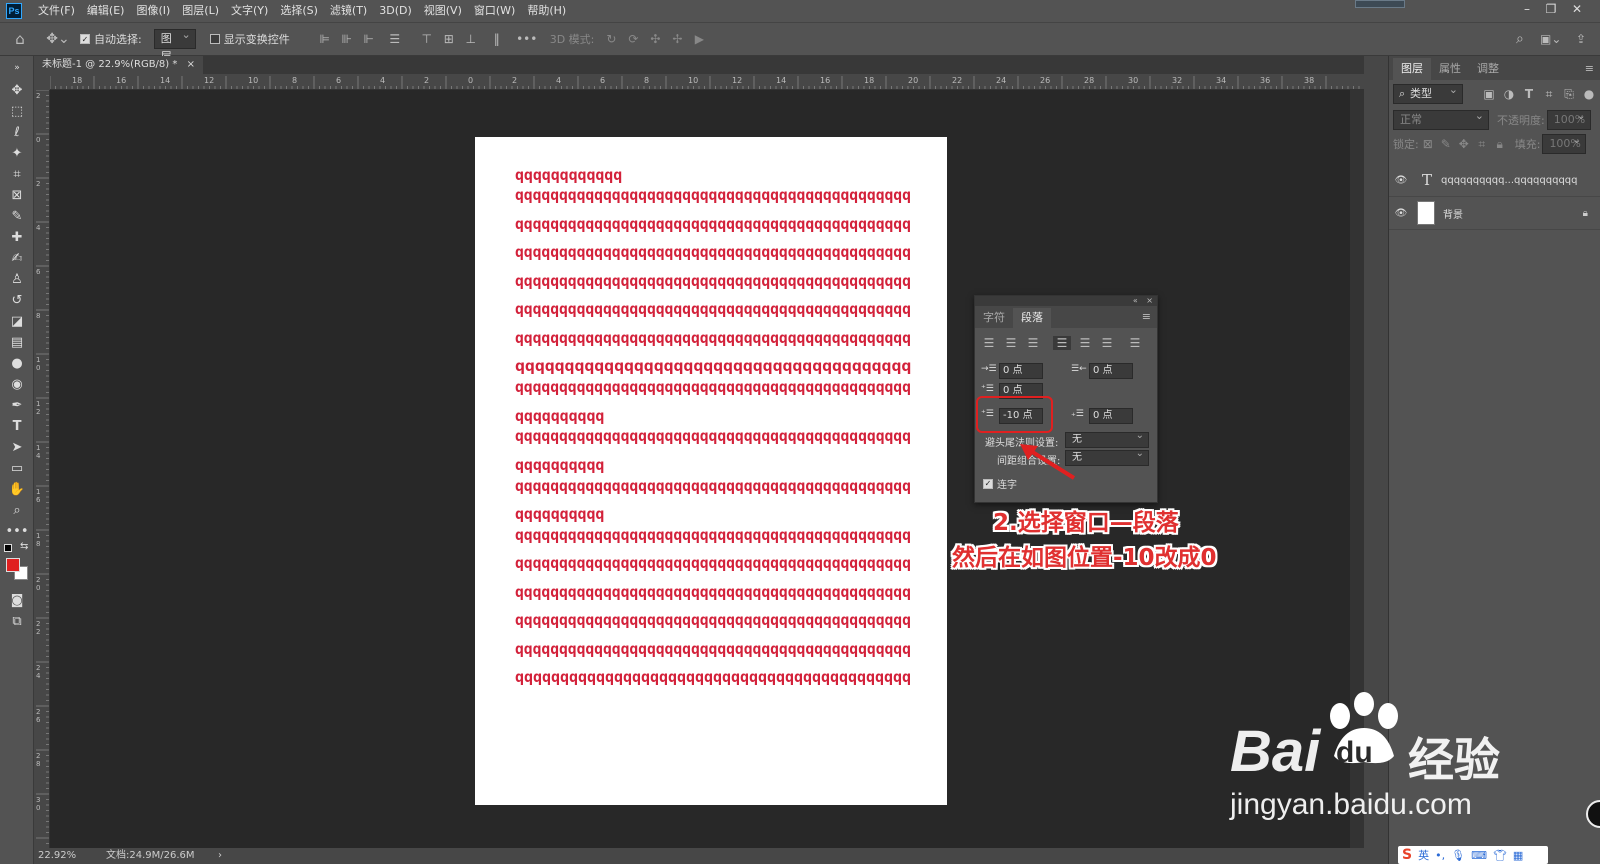  What do you see at coordinates (1423, 855) in the screenshot?
I see `ime-language: 英` at bounding box center [1423, 855].